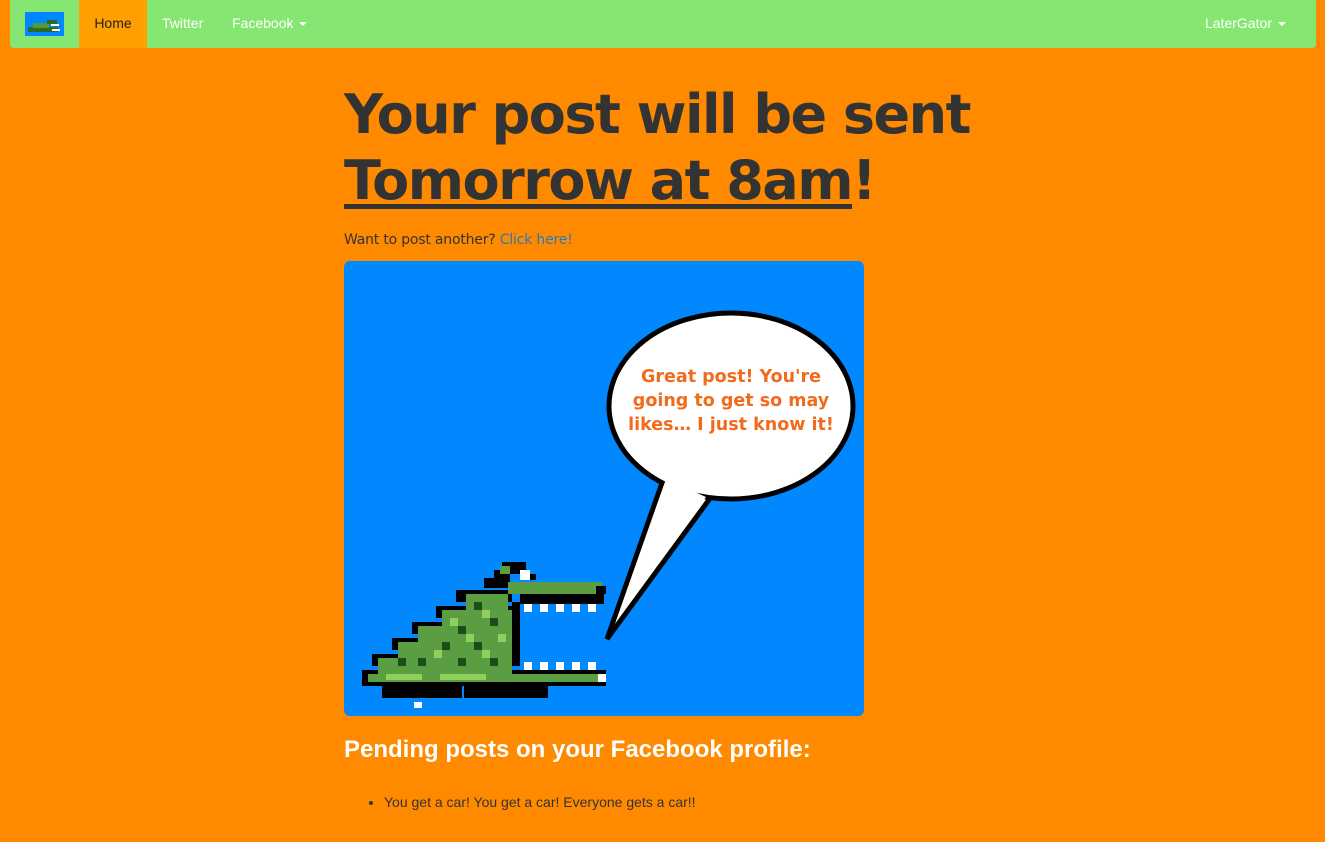  I want to click on nav-twitter-link: Twitter, so click(182, 24).